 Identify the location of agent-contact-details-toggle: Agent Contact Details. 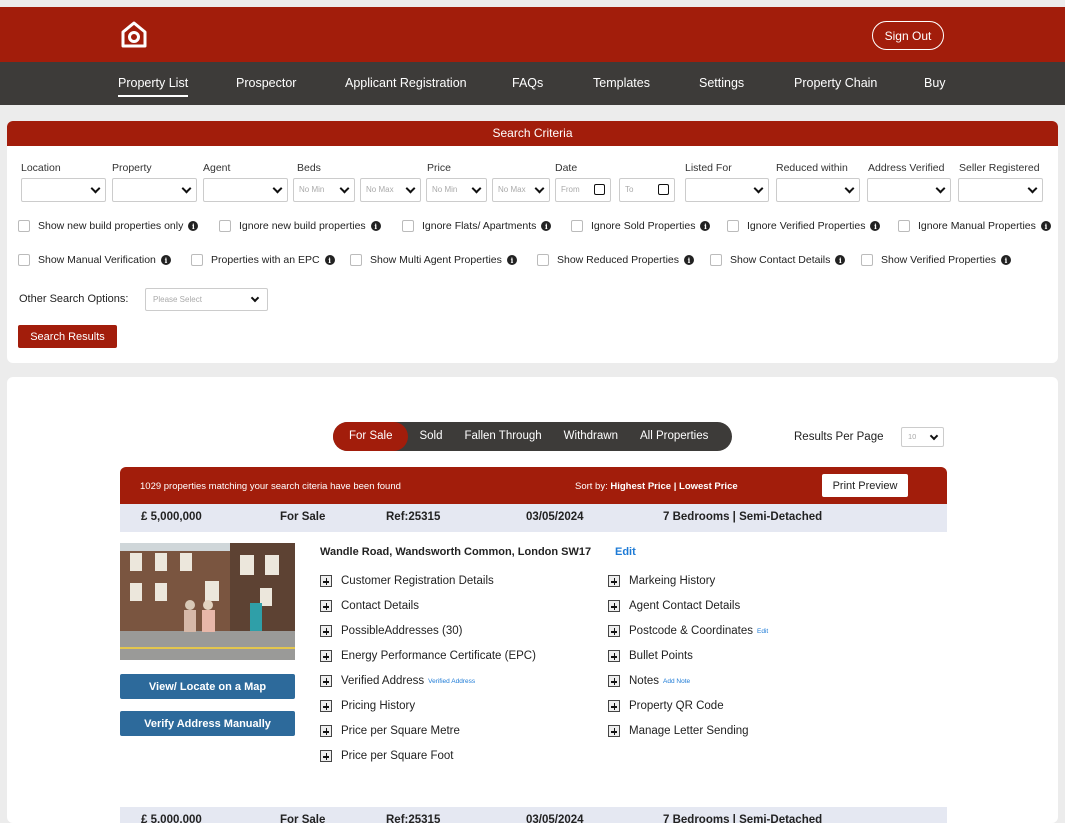
(674, 606).